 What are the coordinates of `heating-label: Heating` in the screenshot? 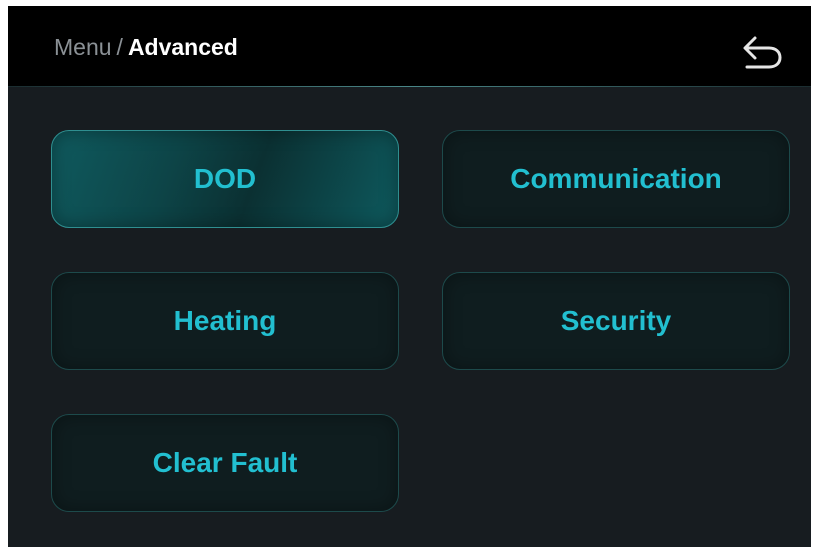 It's located at (225, 320).